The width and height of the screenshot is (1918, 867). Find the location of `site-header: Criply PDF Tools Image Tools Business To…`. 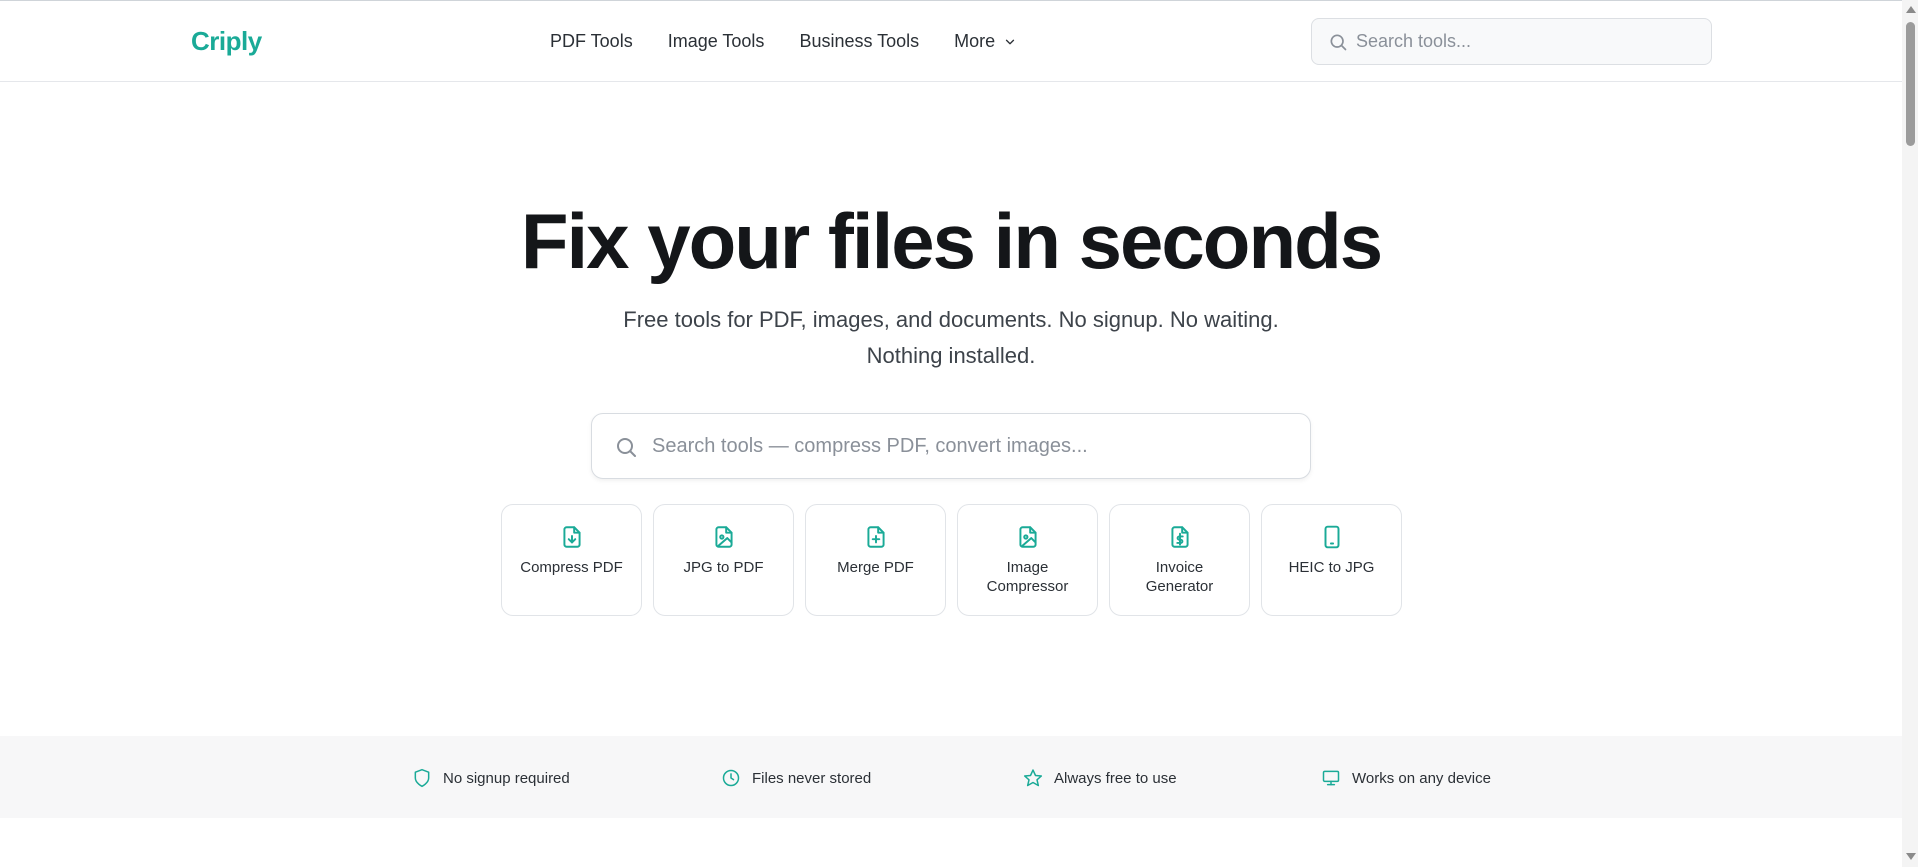

site-header: Criply PDF Tools Image Tools Business To… is located at coordinates (951, 41).